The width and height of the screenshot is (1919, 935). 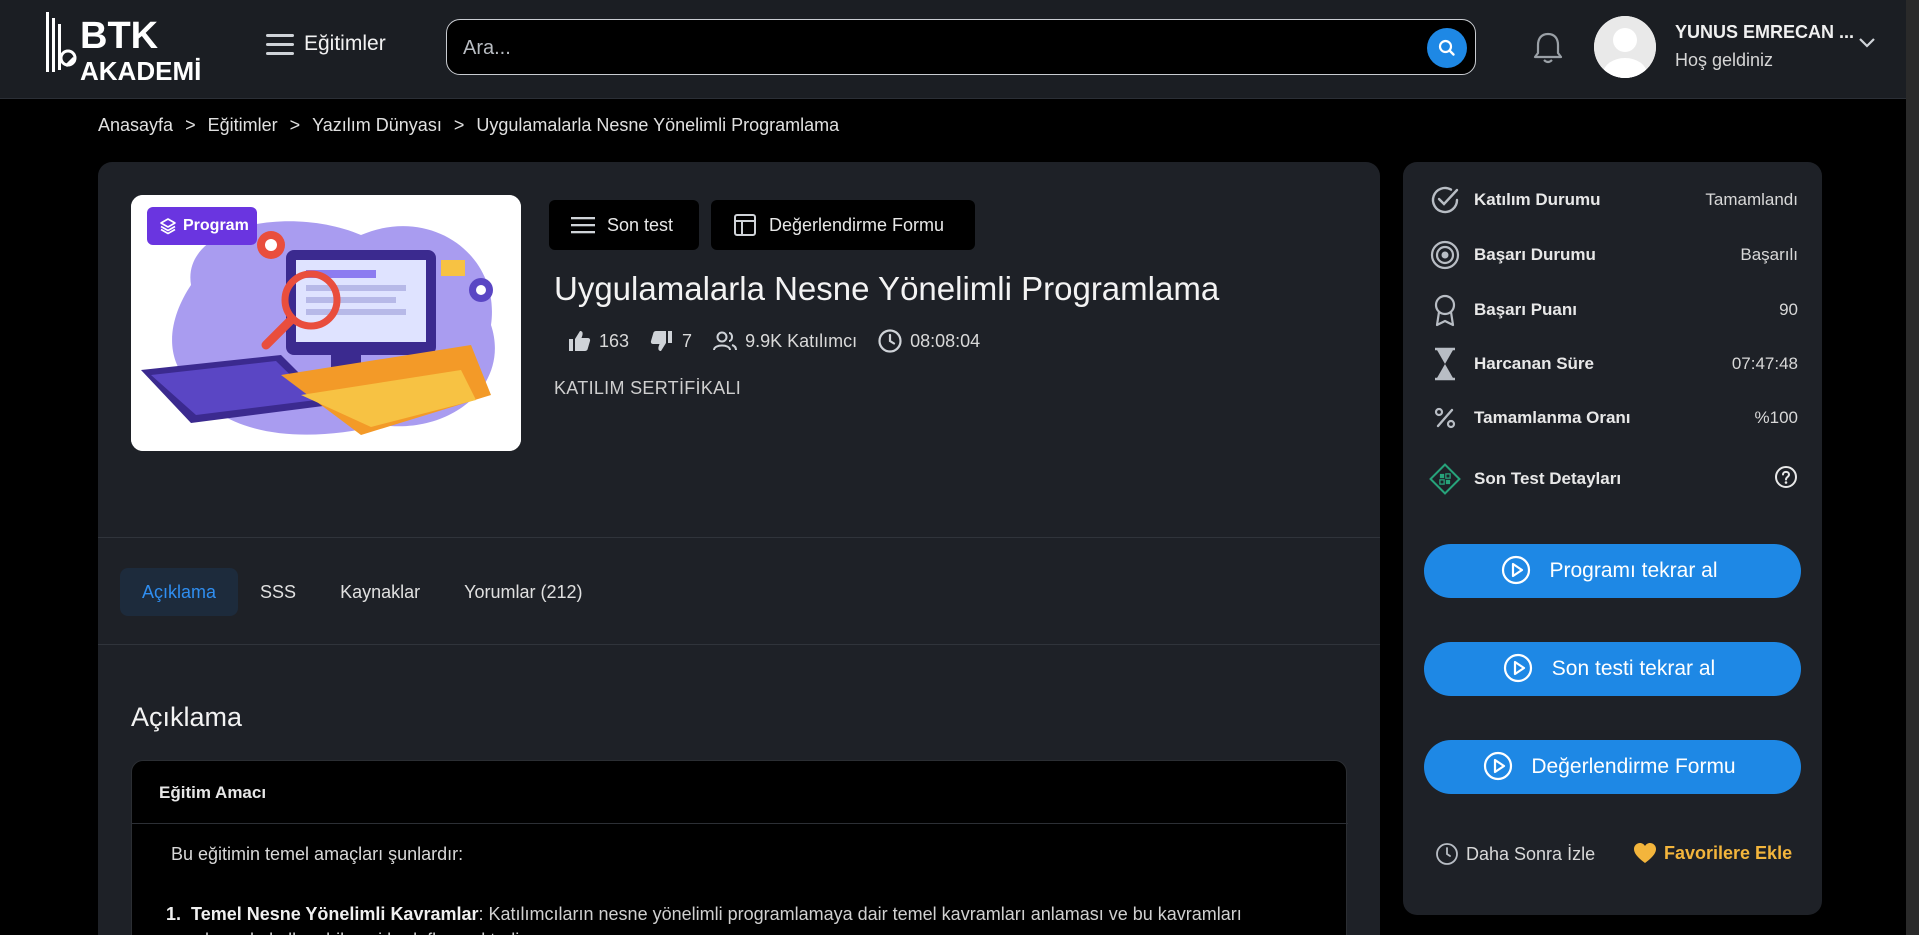 I want to click on tab-comments: Yorumlar (212), so click(x=523, y=592).